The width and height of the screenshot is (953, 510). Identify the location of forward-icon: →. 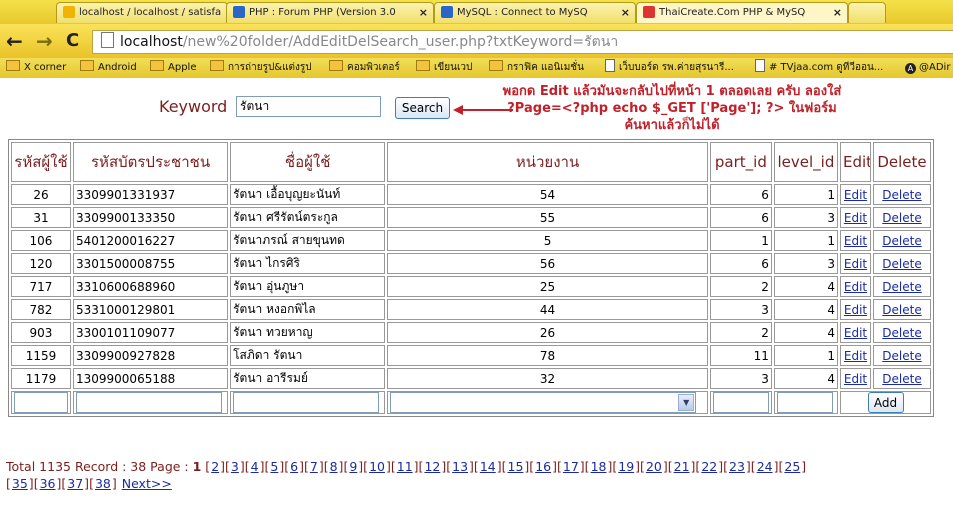
(44, 41).